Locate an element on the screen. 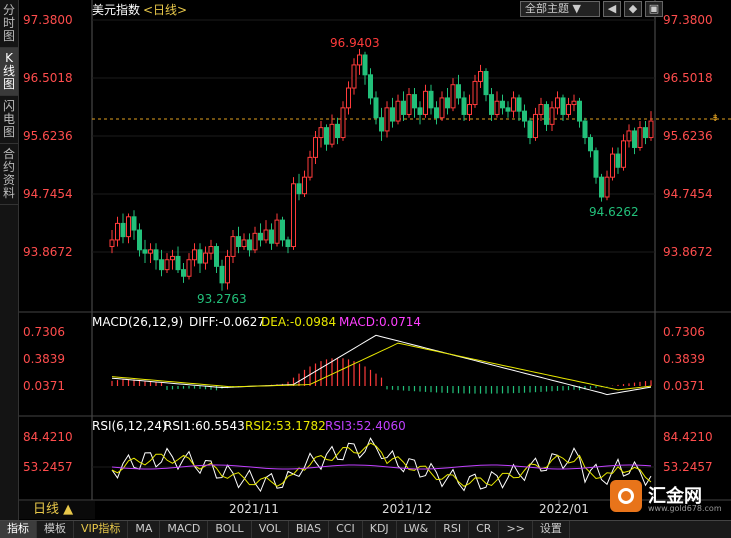  indicator-tab-5: BOLL is located at coordinates (230, 529).